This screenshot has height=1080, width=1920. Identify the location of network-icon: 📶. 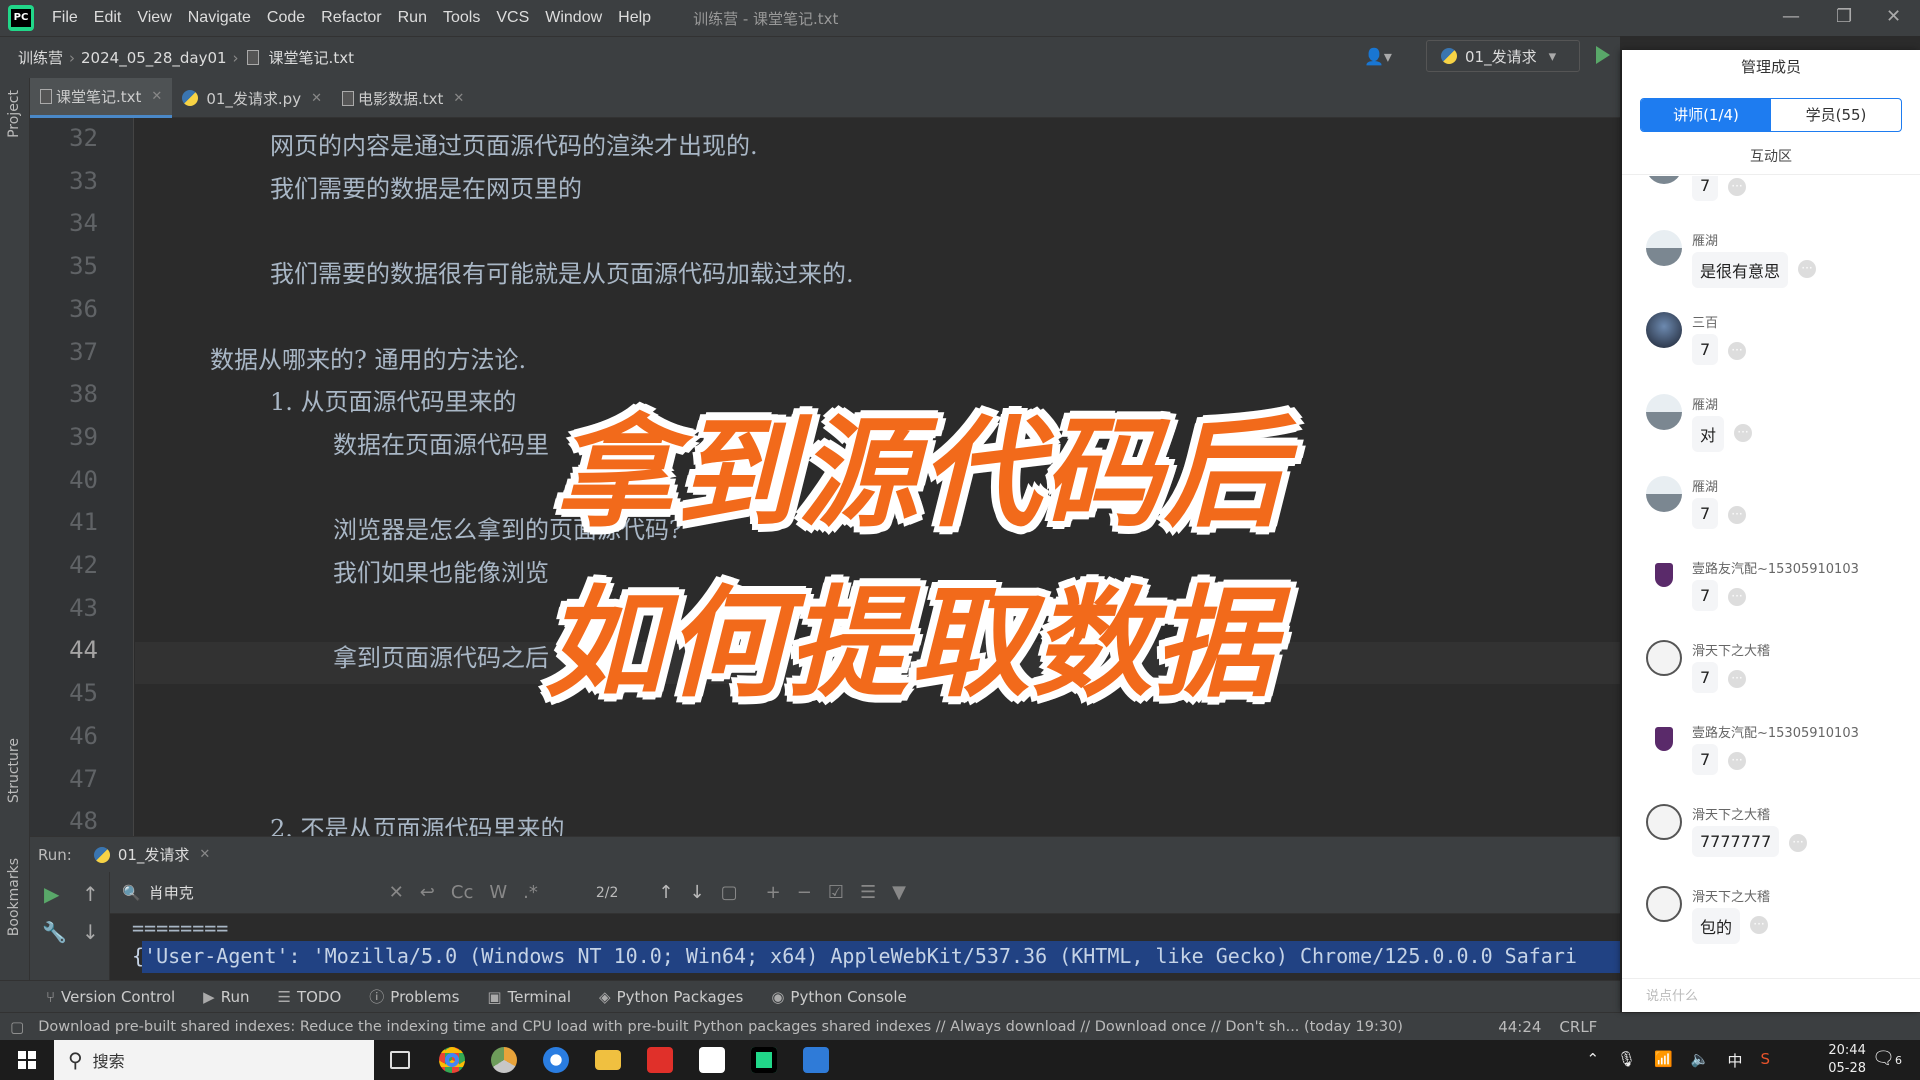
(1663, 1060).